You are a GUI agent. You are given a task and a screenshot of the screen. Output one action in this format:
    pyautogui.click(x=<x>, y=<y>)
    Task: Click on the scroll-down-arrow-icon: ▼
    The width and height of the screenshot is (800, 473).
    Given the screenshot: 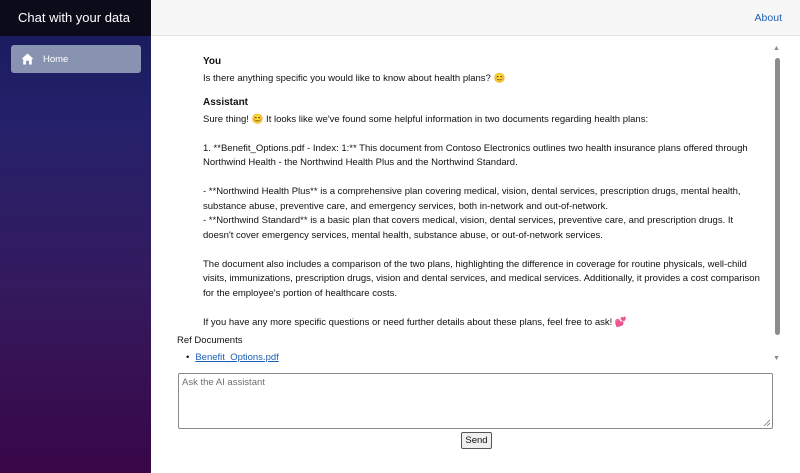 What is the action you would take?
    pyautogui.click(x=776, y=358)
    